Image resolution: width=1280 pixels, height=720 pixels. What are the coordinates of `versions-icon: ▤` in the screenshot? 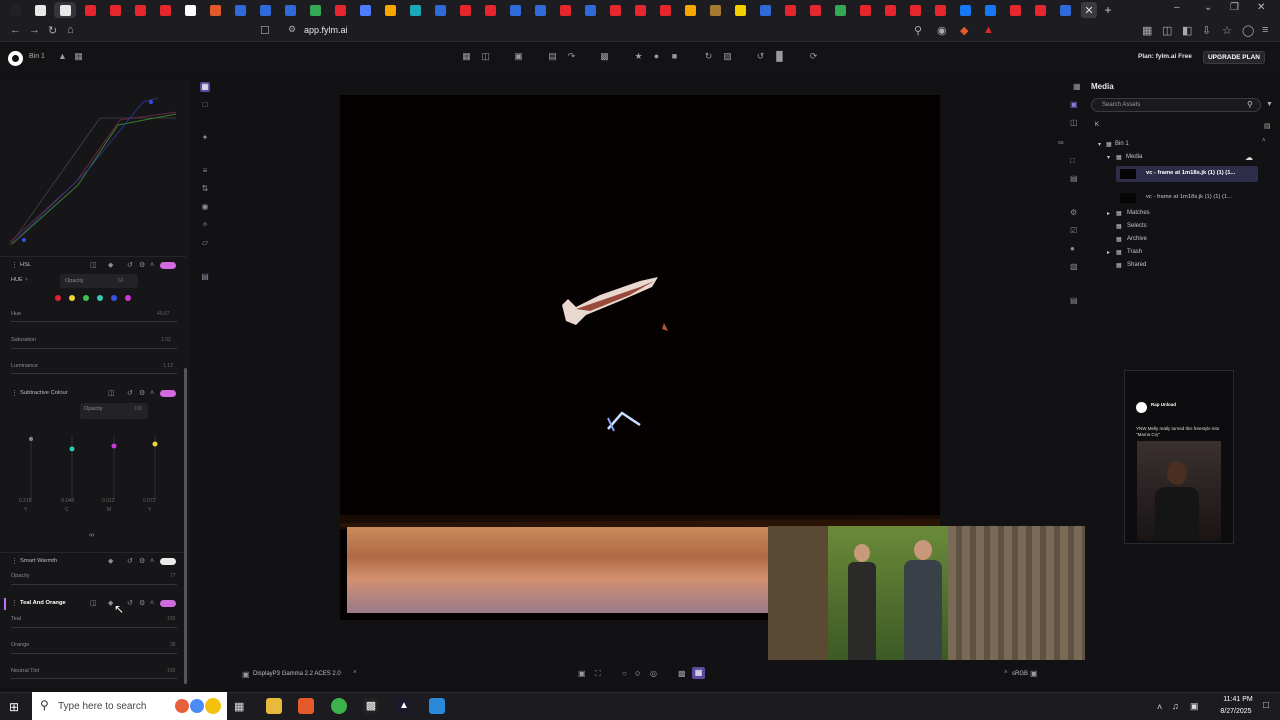 It's located at (1074, 178).